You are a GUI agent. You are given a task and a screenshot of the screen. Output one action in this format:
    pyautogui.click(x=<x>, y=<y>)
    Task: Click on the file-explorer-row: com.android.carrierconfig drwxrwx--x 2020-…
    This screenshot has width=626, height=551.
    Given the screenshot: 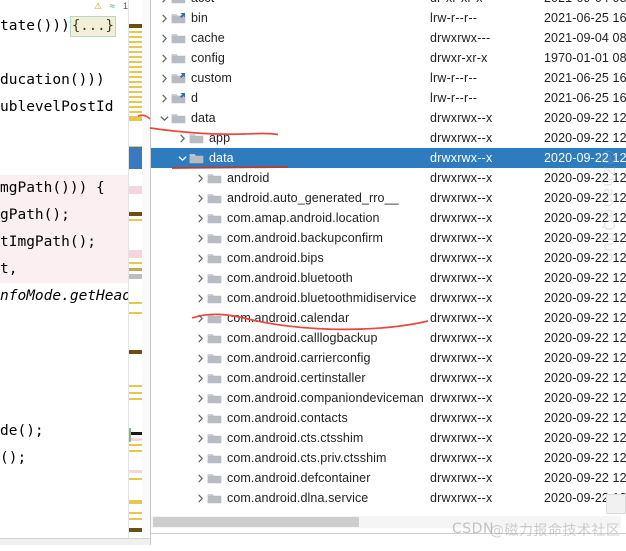 What is the action you would take?
    pyautogui.click(x=388, y=358)
    